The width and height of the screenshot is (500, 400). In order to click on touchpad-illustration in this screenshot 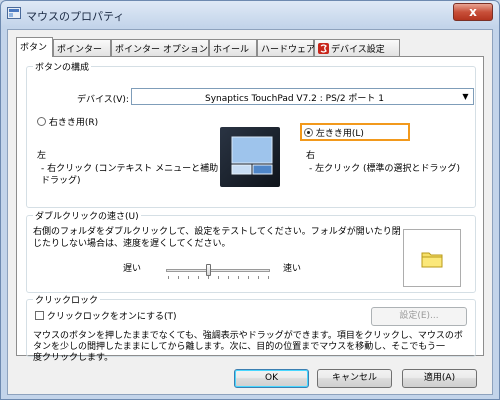, I will do `click(252, 155)`.